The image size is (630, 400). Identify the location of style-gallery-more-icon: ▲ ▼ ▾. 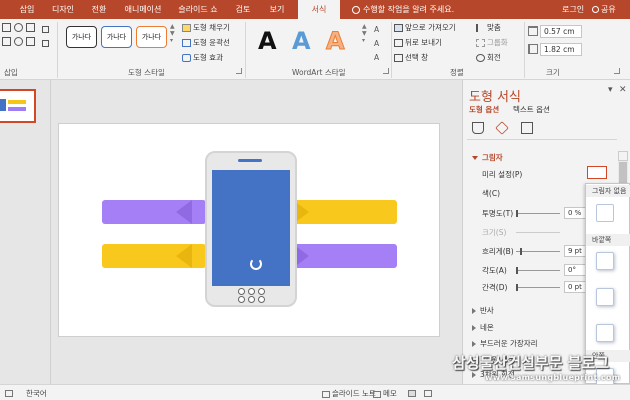
(172, 33).